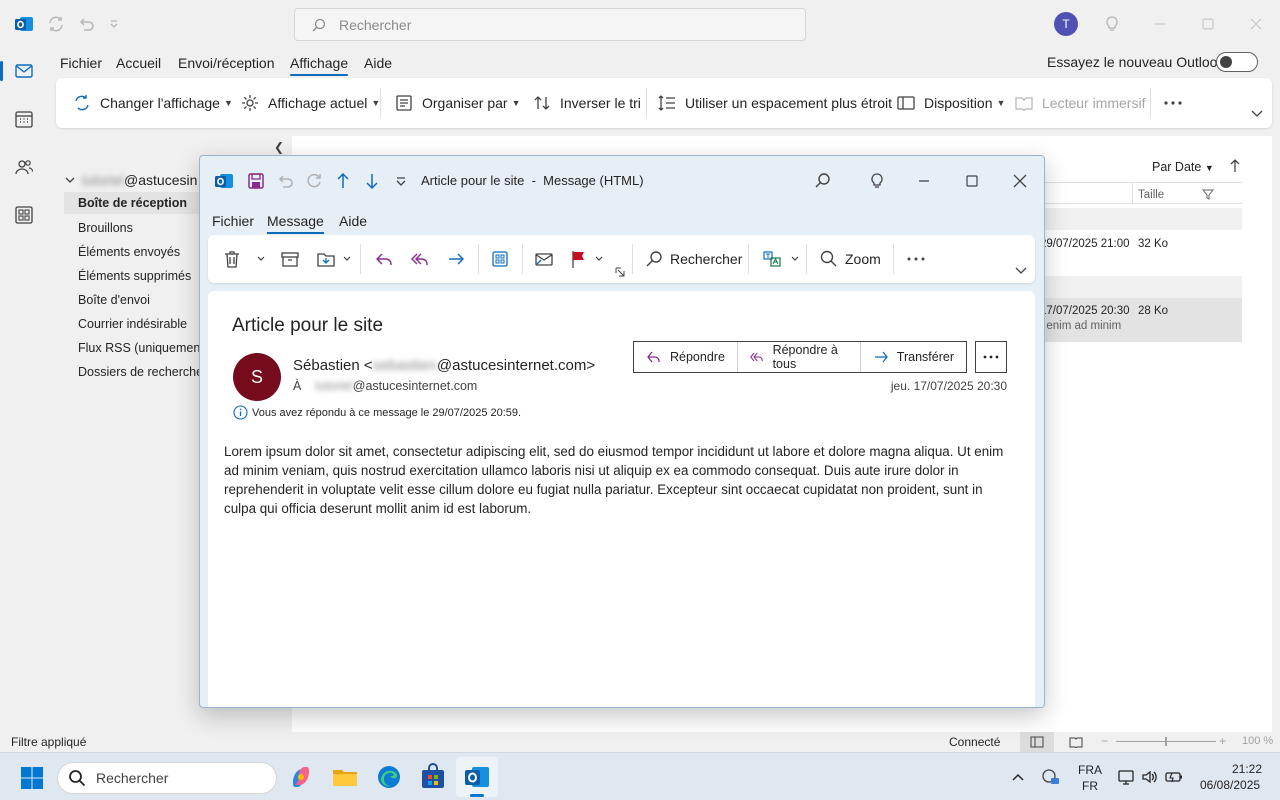  What do you see at coordinates (781, 259) in the screenshot?
I see `translate-button` at bounding box center [781, 259].